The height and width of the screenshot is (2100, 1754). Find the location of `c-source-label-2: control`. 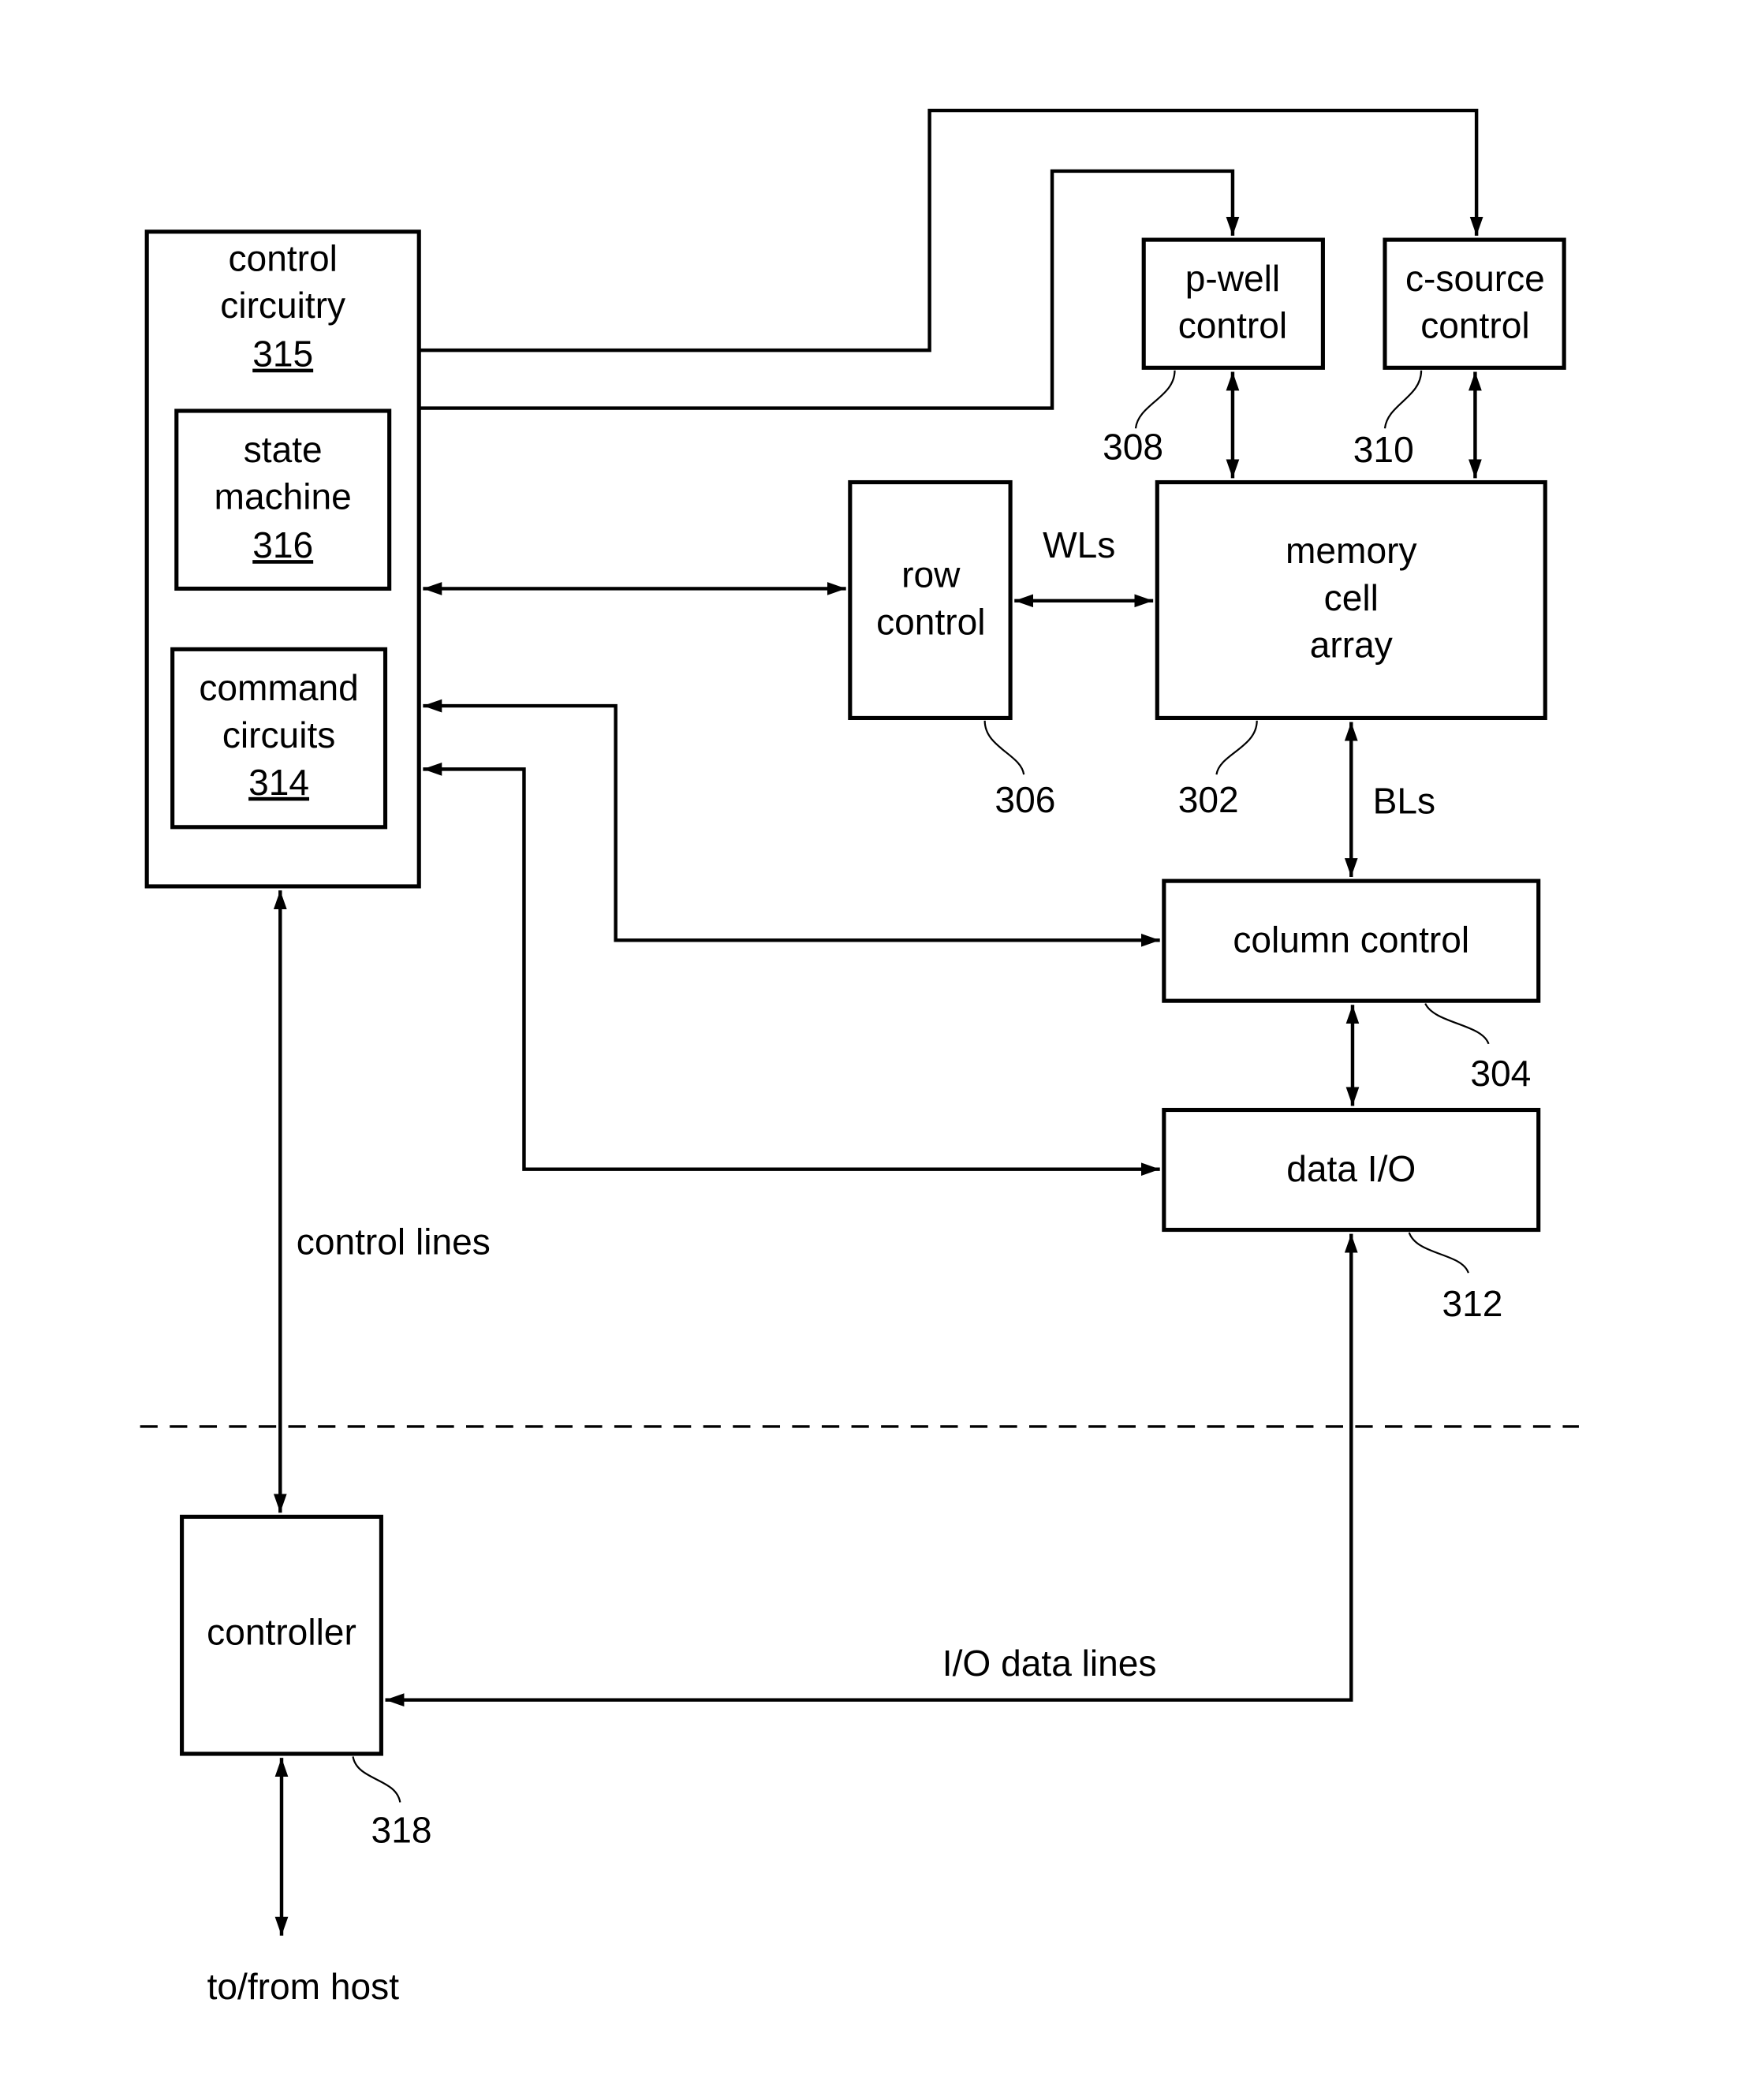

c-source-label-2: control is located at coordinates (1474, 326).